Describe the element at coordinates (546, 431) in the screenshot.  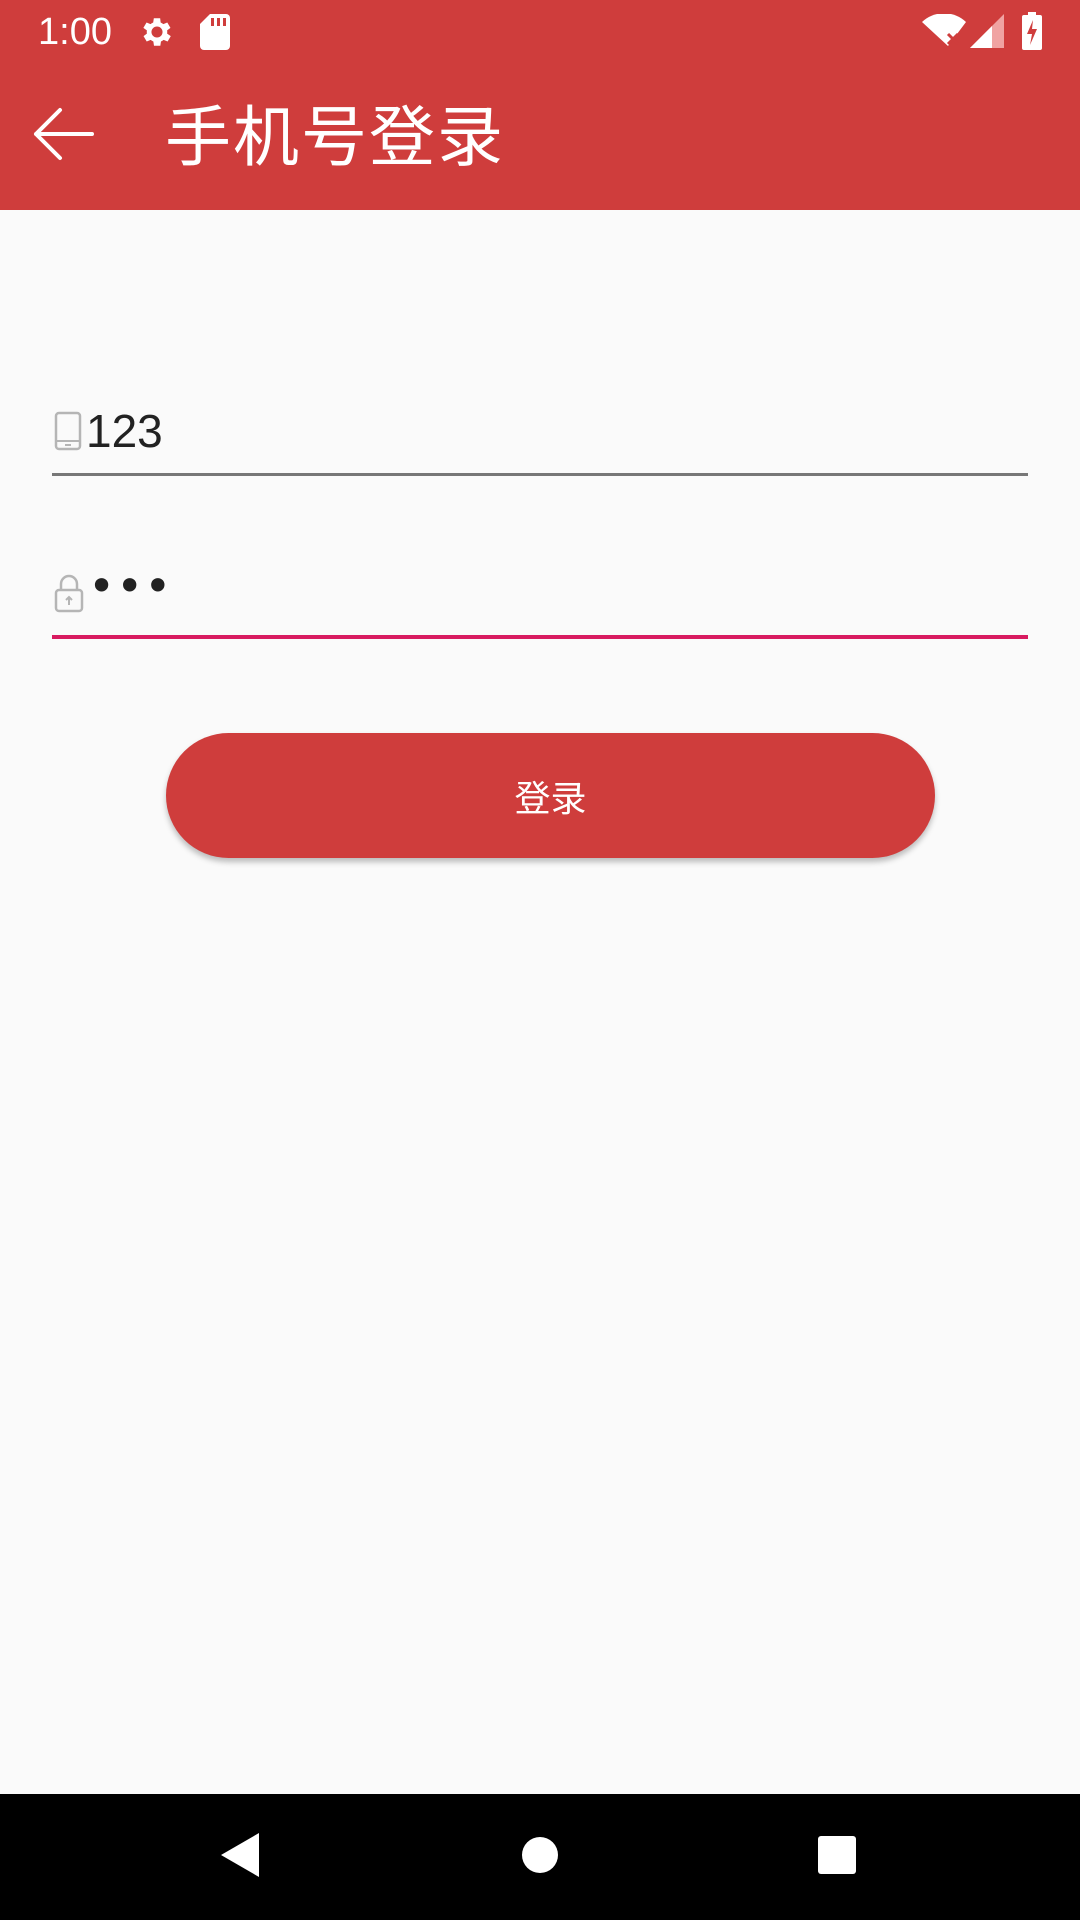
I see `phone-input` at that location.